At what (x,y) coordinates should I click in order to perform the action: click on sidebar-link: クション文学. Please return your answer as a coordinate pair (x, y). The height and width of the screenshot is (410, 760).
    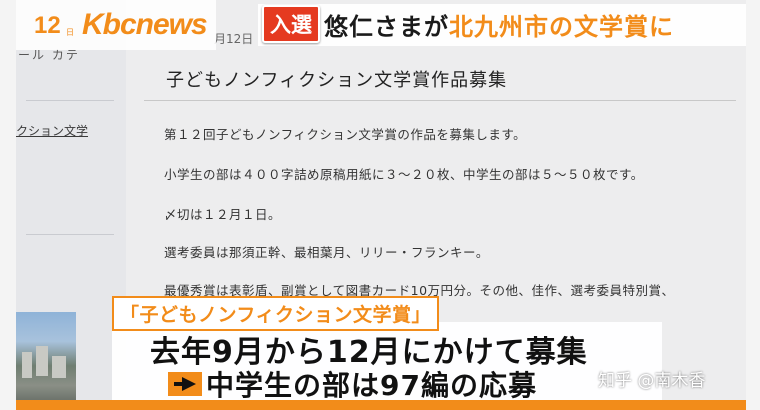
    Looking at the image, I should click on (52, 130).